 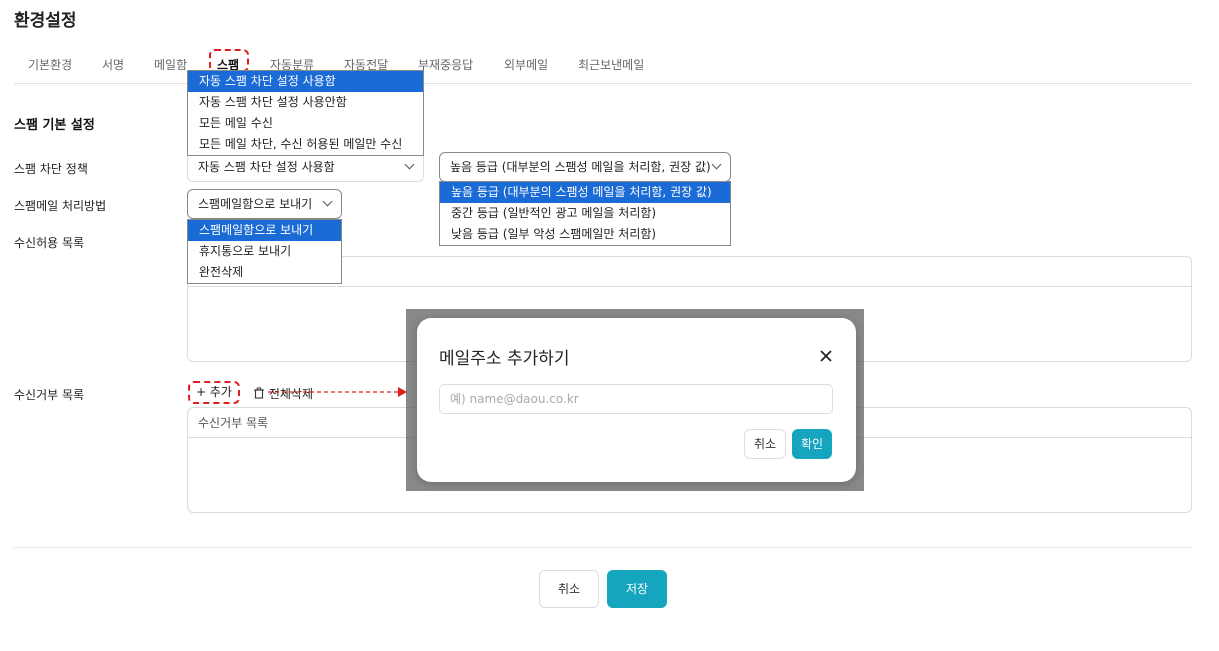 I want to click on tab-recent-sent: 최근보낸메일, so click(x=611, y=64).